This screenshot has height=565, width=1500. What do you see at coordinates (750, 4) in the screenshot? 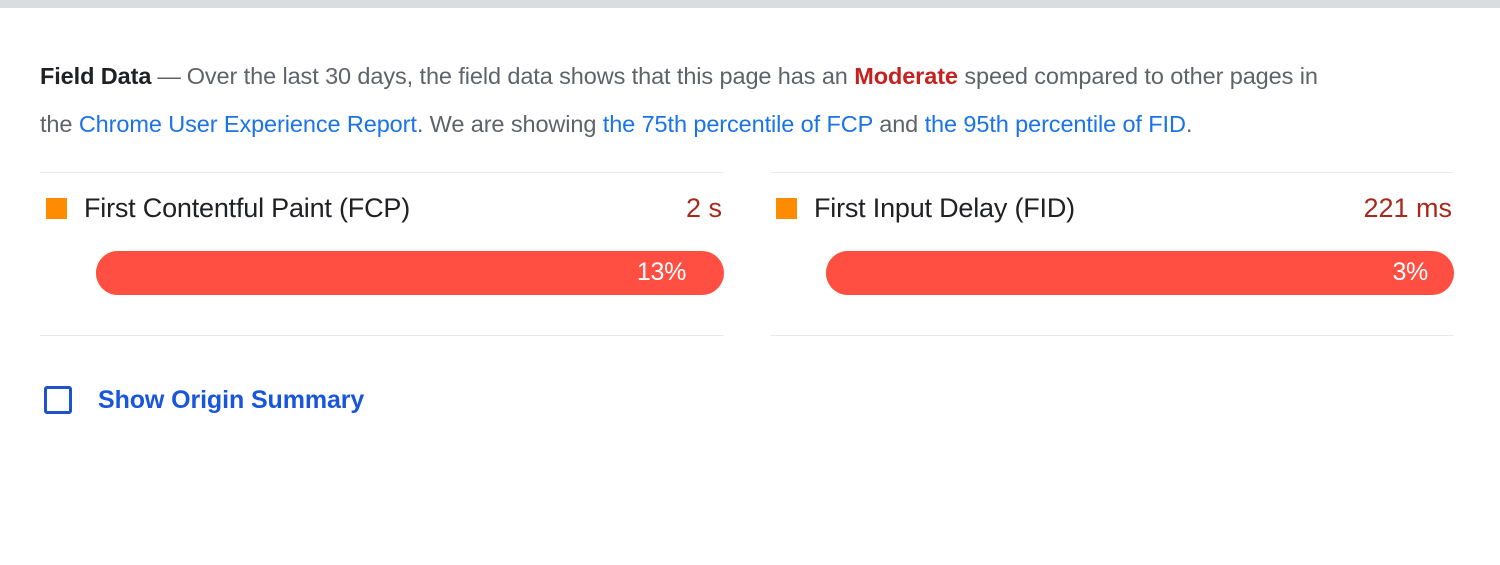
I see `top-divider-strip` at bounding box center [750, 4].